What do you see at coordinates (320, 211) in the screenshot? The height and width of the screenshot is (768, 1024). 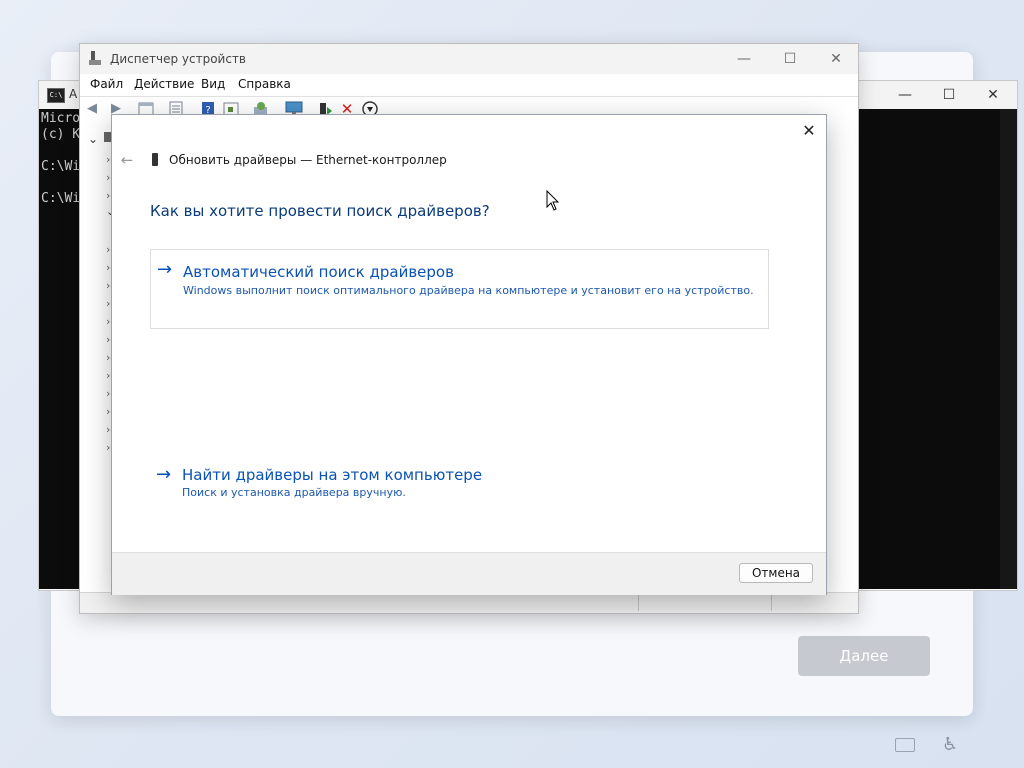 I see `dialog-question: Как вы хотите провести поиск драйверов?` at bounding box center [320, 211].